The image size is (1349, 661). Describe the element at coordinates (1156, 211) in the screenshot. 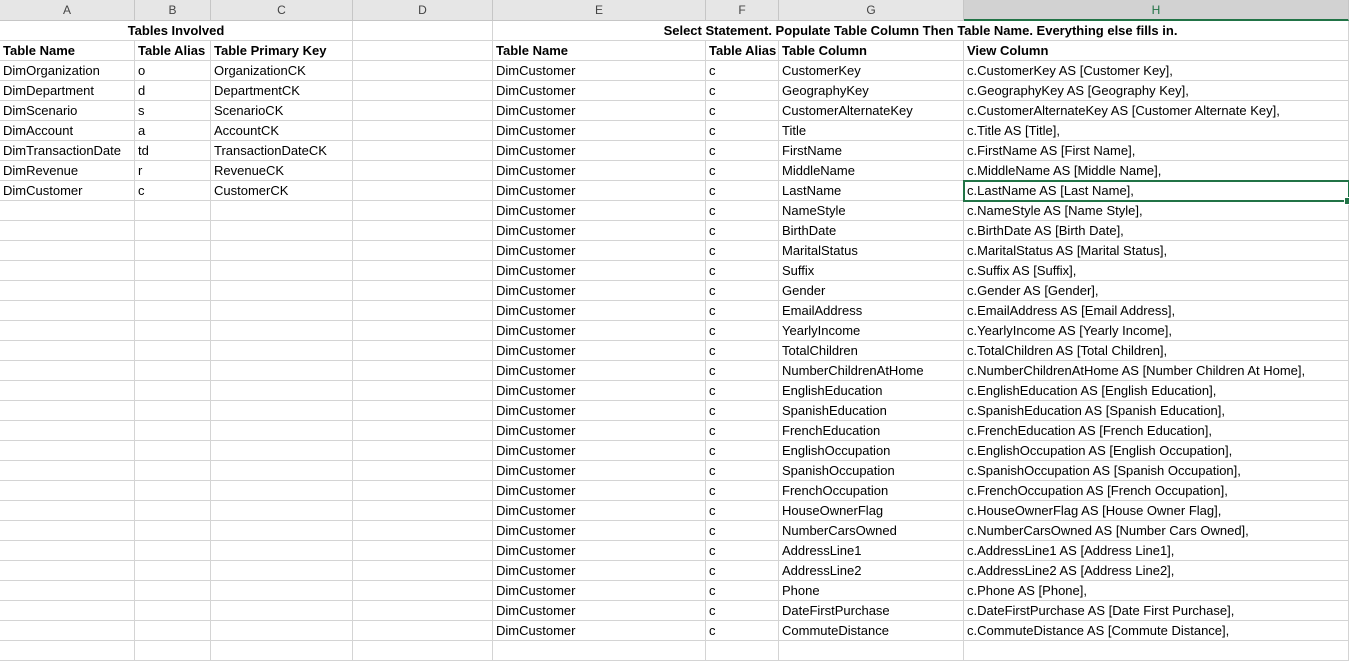

I see `view-column-cell: c.NameStyle AS [Name Style],` at that location.